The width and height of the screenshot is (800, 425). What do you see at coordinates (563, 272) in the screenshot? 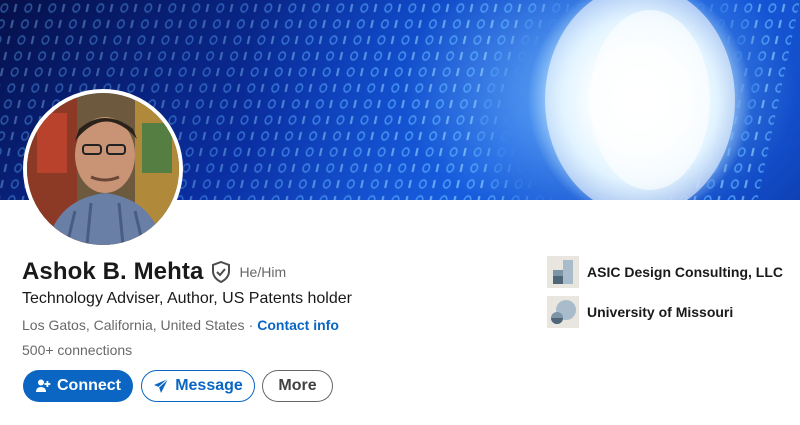
I see `company-logo-icon` at bounding box center [563, 272].